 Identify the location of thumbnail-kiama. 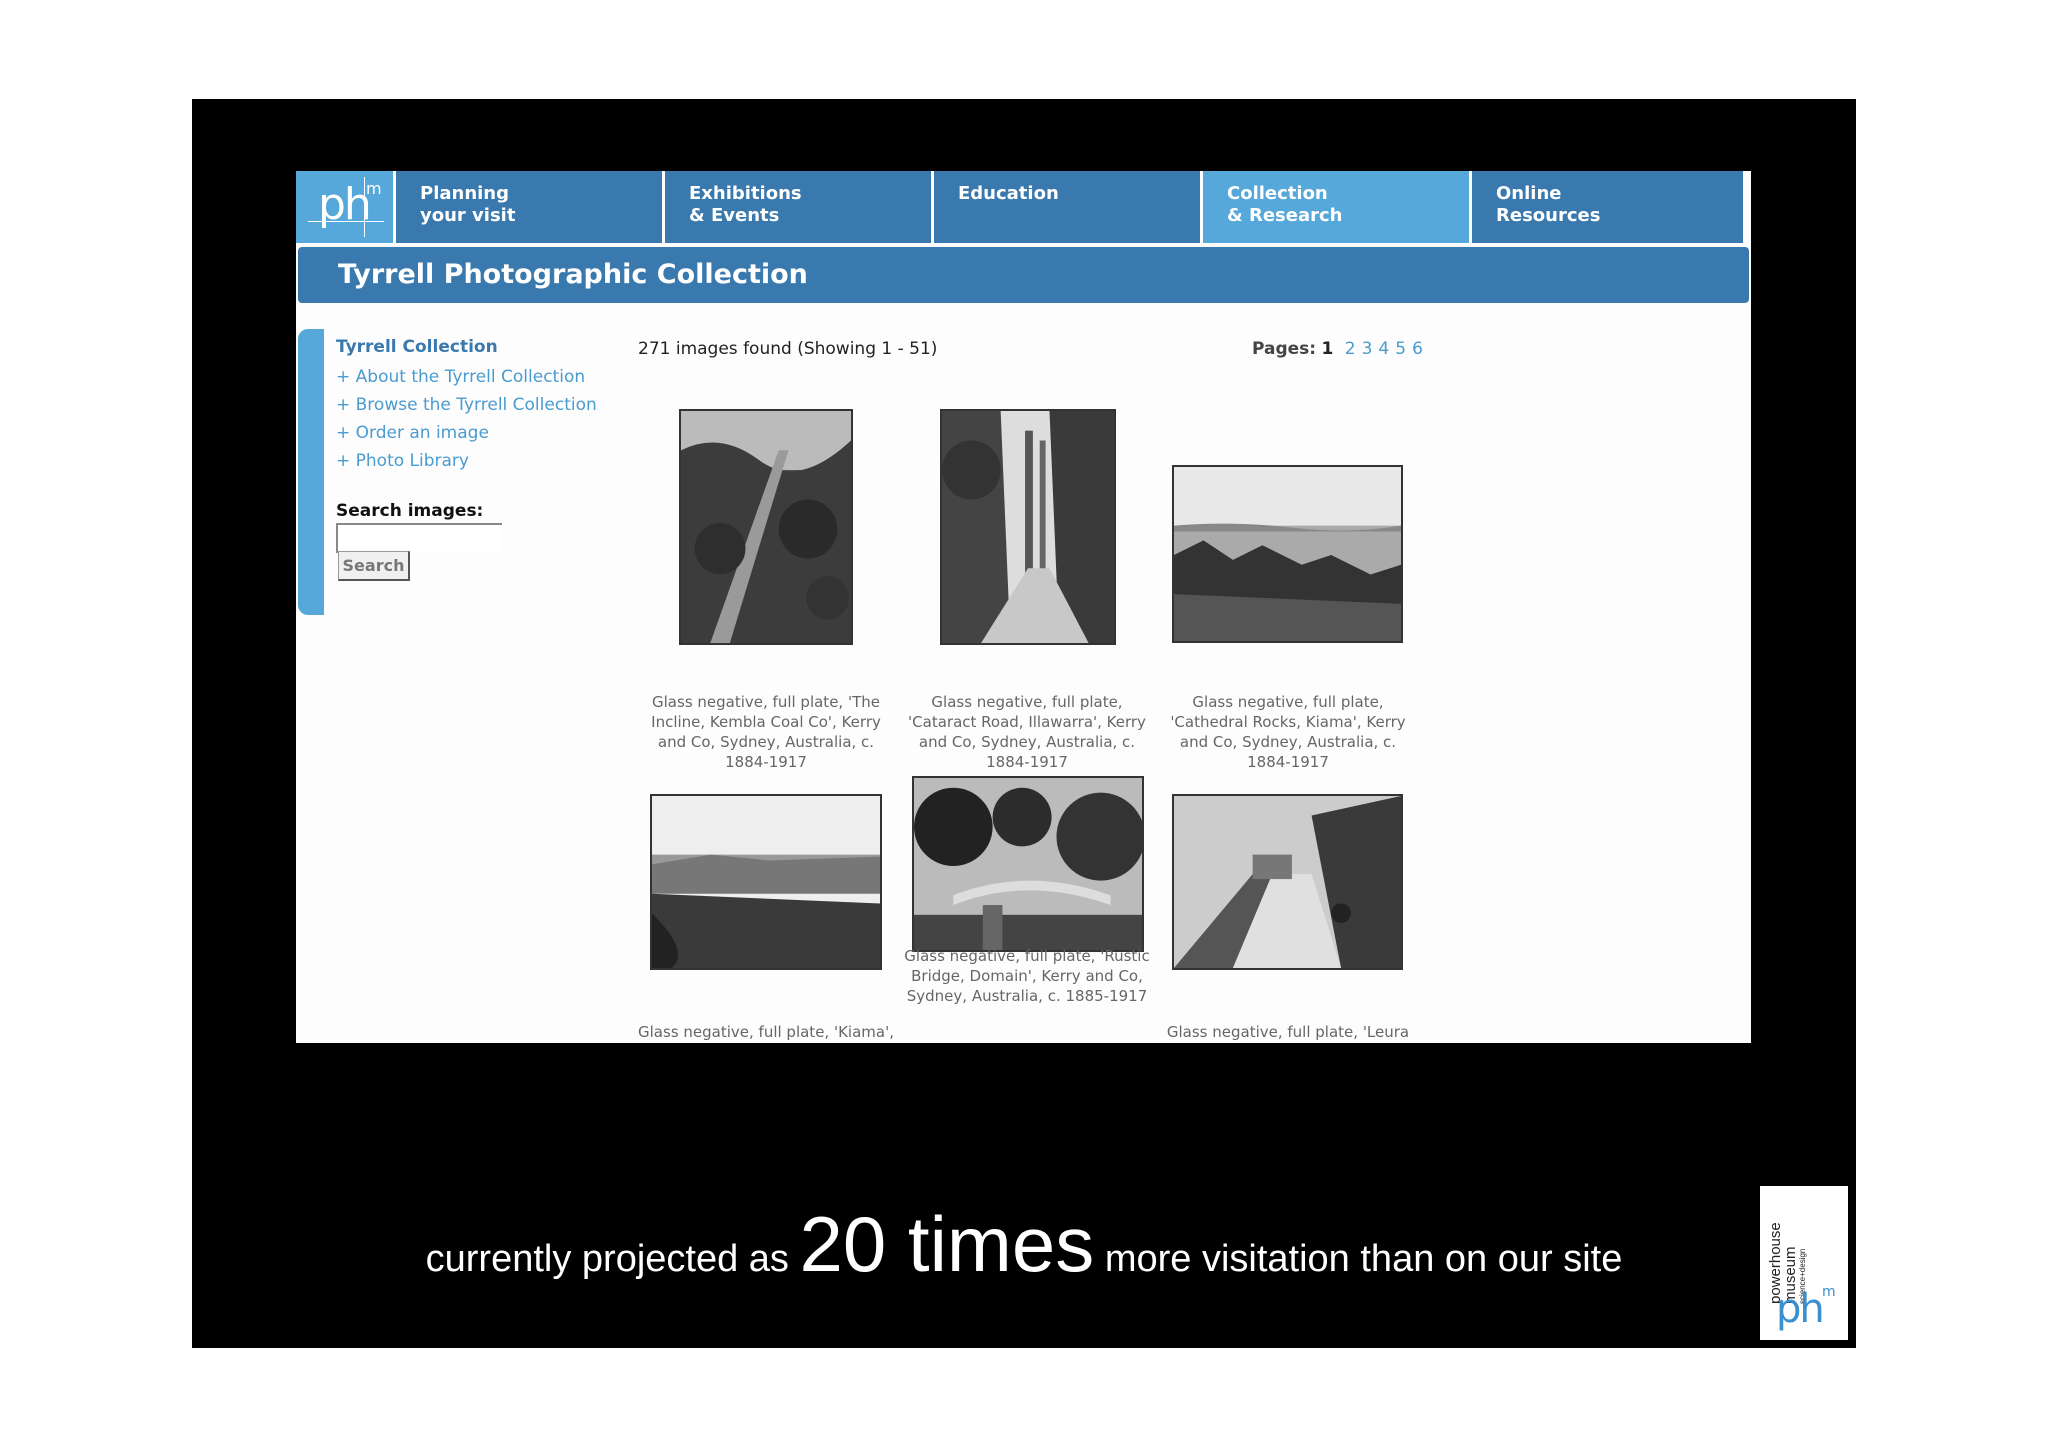
(766, 882).